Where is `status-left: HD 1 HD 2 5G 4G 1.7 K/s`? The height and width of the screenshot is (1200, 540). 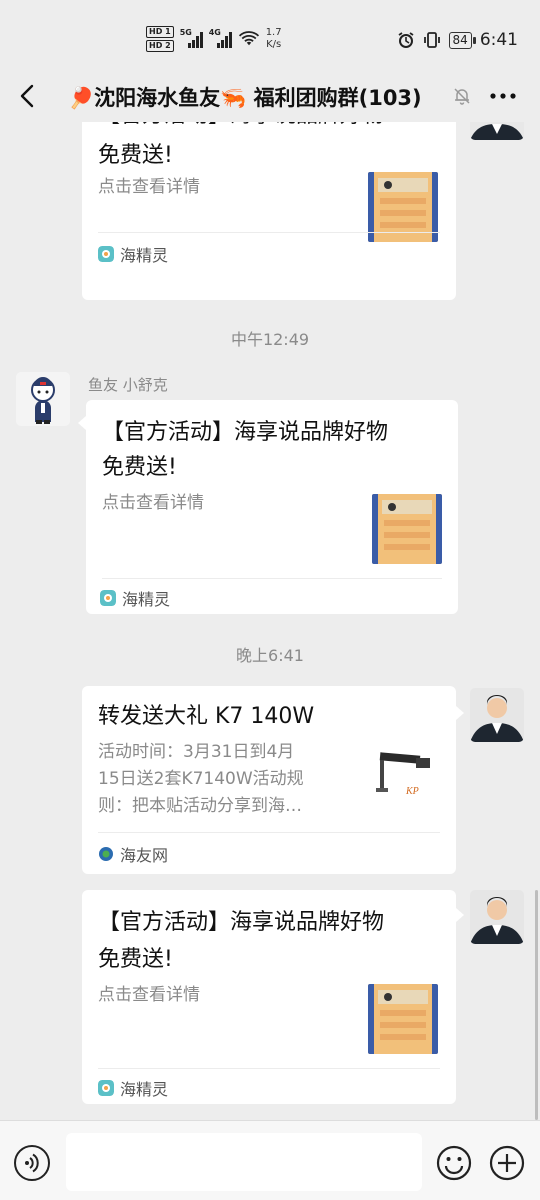
status-left: HD 1 HD 2 5G 4G 1.7 K/s is located at coordinates (214, 39).